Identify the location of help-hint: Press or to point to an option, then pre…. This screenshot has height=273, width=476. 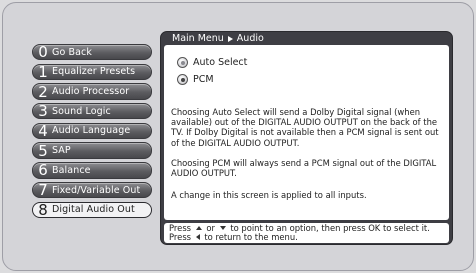
(306, 233).